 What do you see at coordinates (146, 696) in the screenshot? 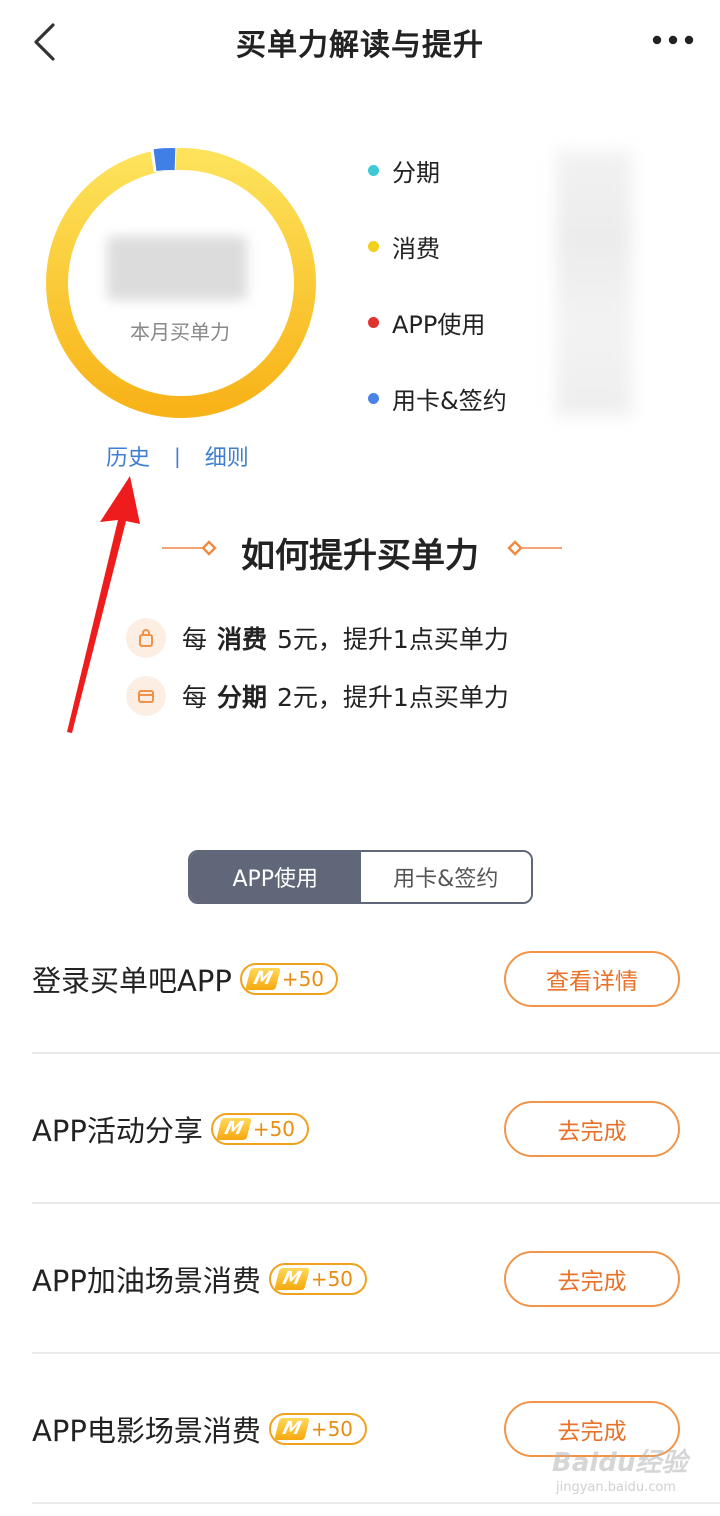
I see `card-icon` at bounding box center [146, 696].